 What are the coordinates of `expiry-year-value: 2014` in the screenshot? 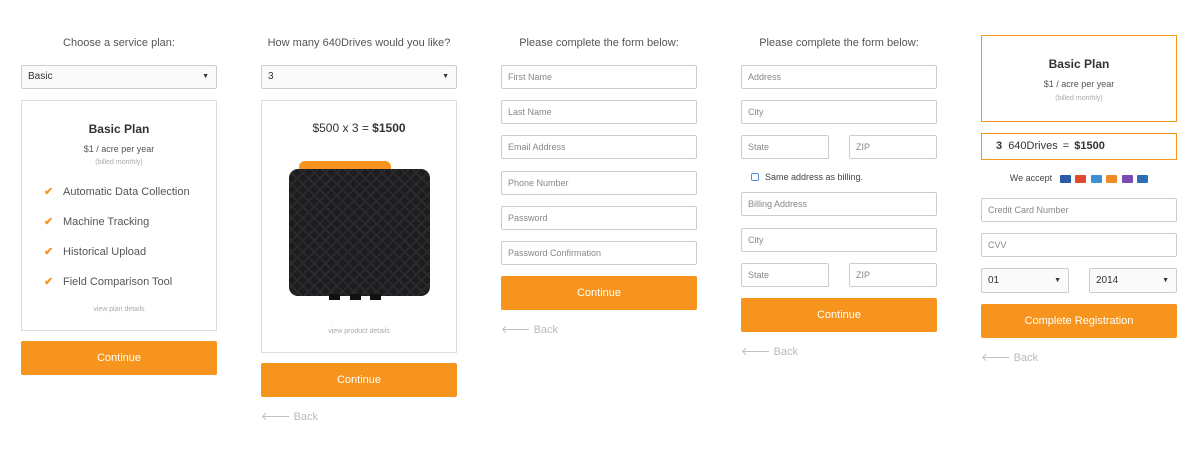 It's located at (1107, 280).